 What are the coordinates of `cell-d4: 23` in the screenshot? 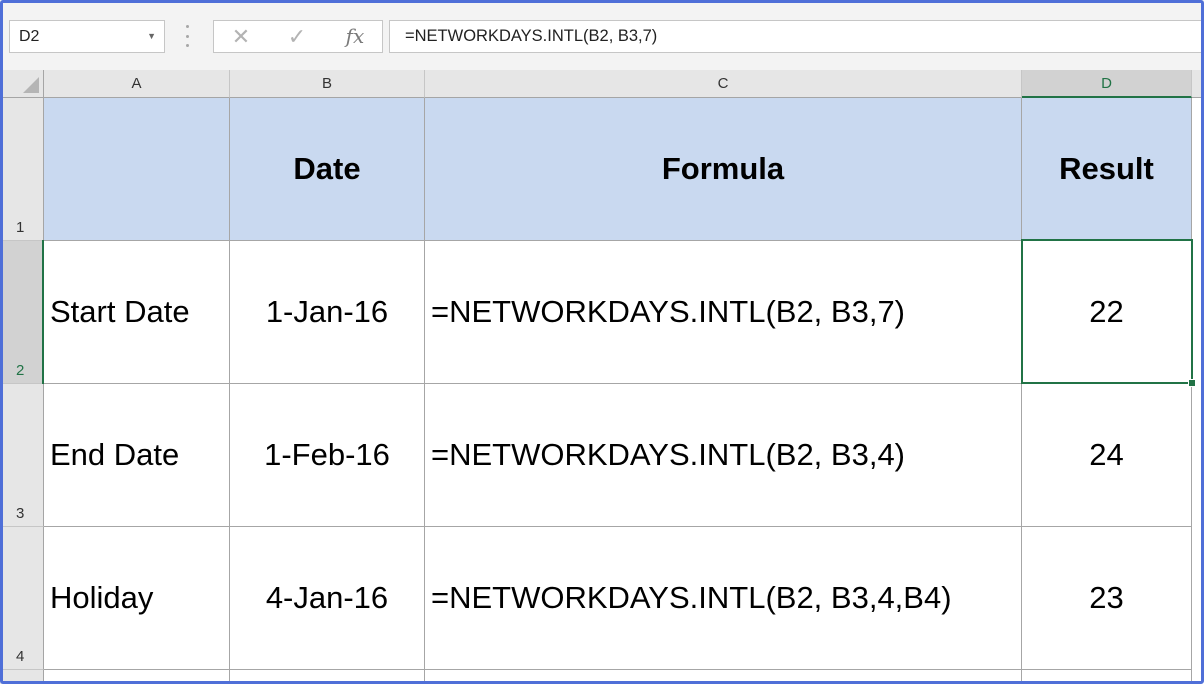 It's located at (1107, 598).